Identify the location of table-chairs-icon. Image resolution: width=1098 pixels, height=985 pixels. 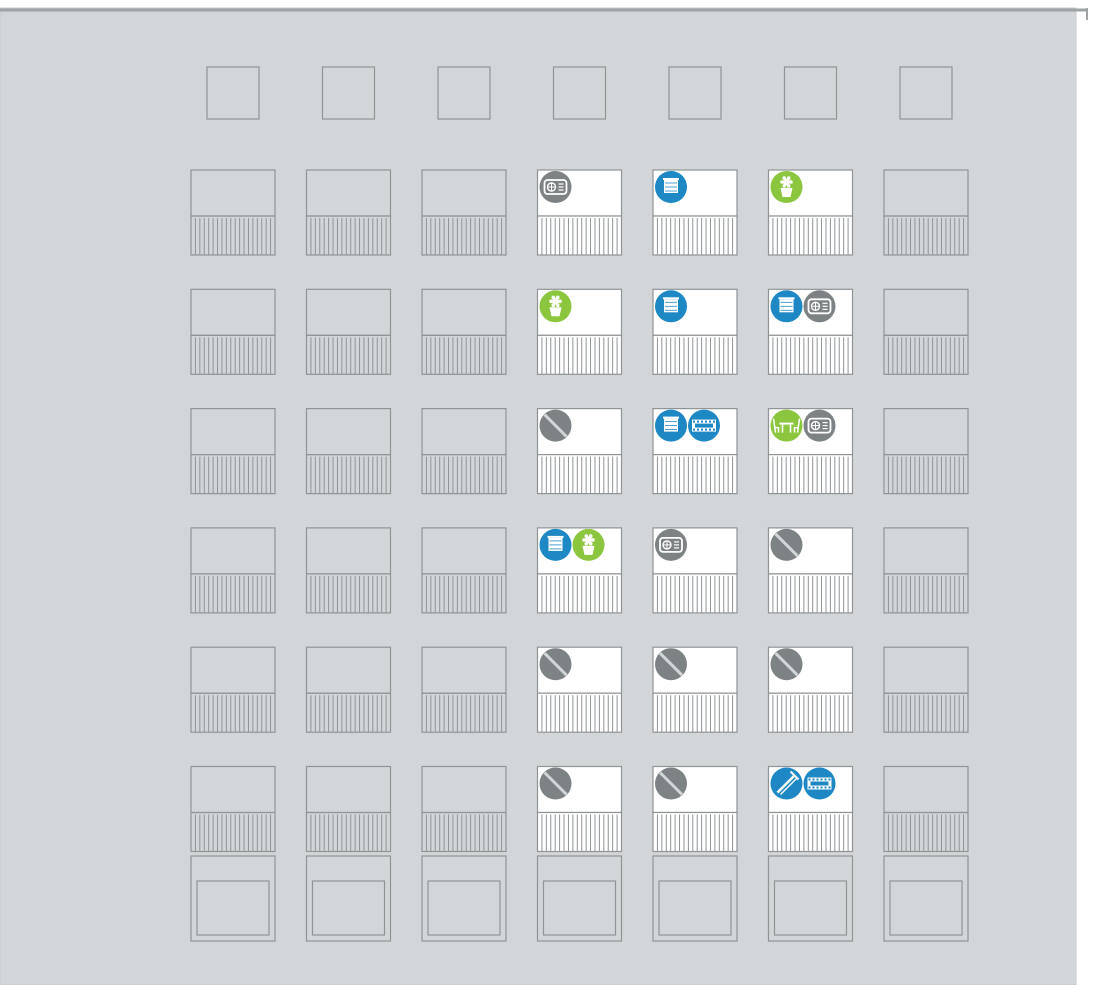
(786, 425).